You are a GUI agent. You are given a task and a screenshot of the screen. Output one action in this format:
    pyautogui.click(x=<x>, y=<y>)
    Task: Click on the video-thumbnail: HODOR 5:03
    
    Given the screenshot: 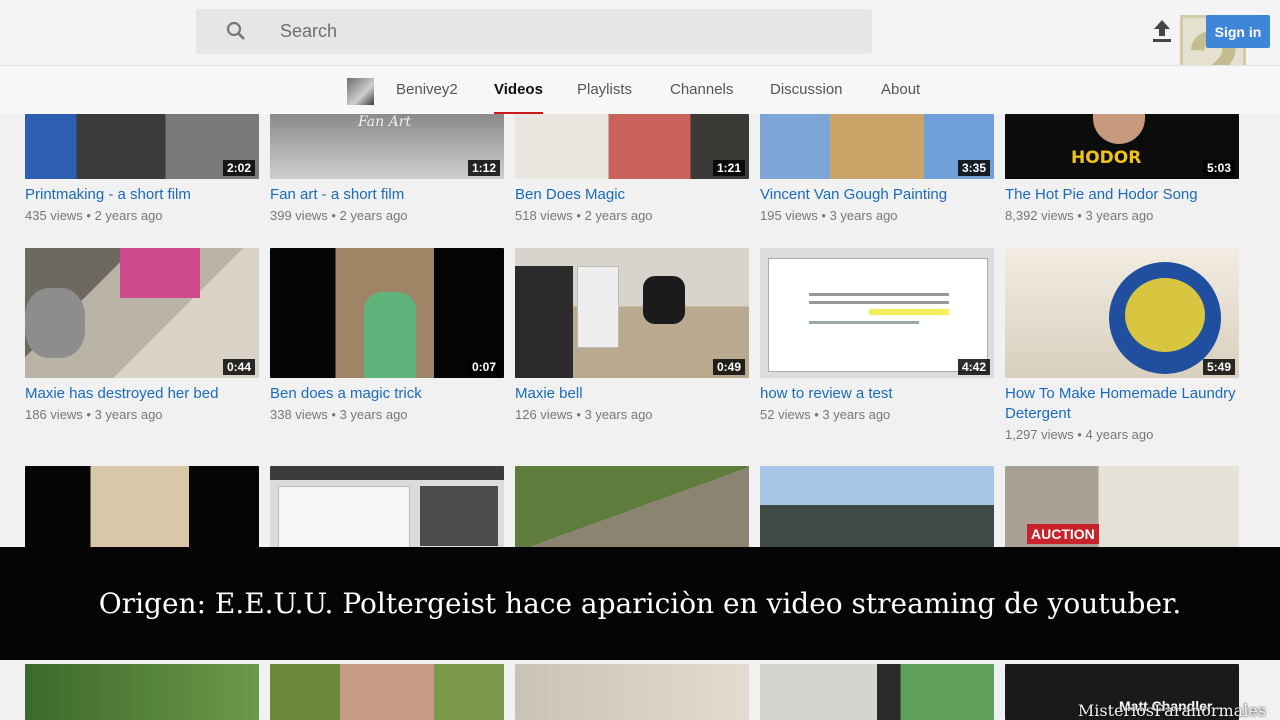 What is the action you would take?
    pyautogui.click(x=1122, y=146)
    